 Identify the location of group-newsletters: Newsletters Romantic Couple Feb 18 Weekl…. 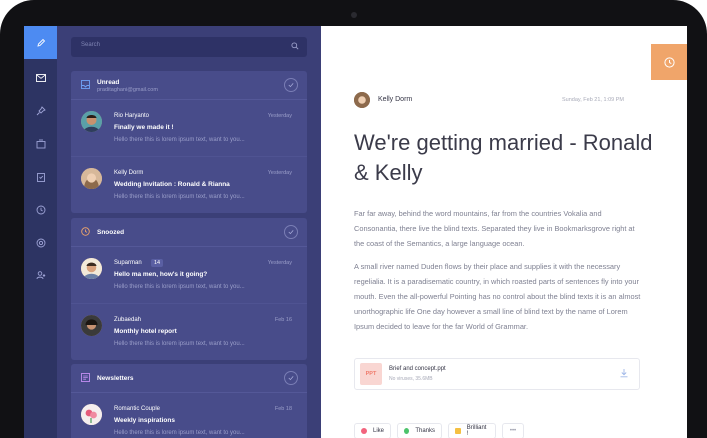
(189, 401).